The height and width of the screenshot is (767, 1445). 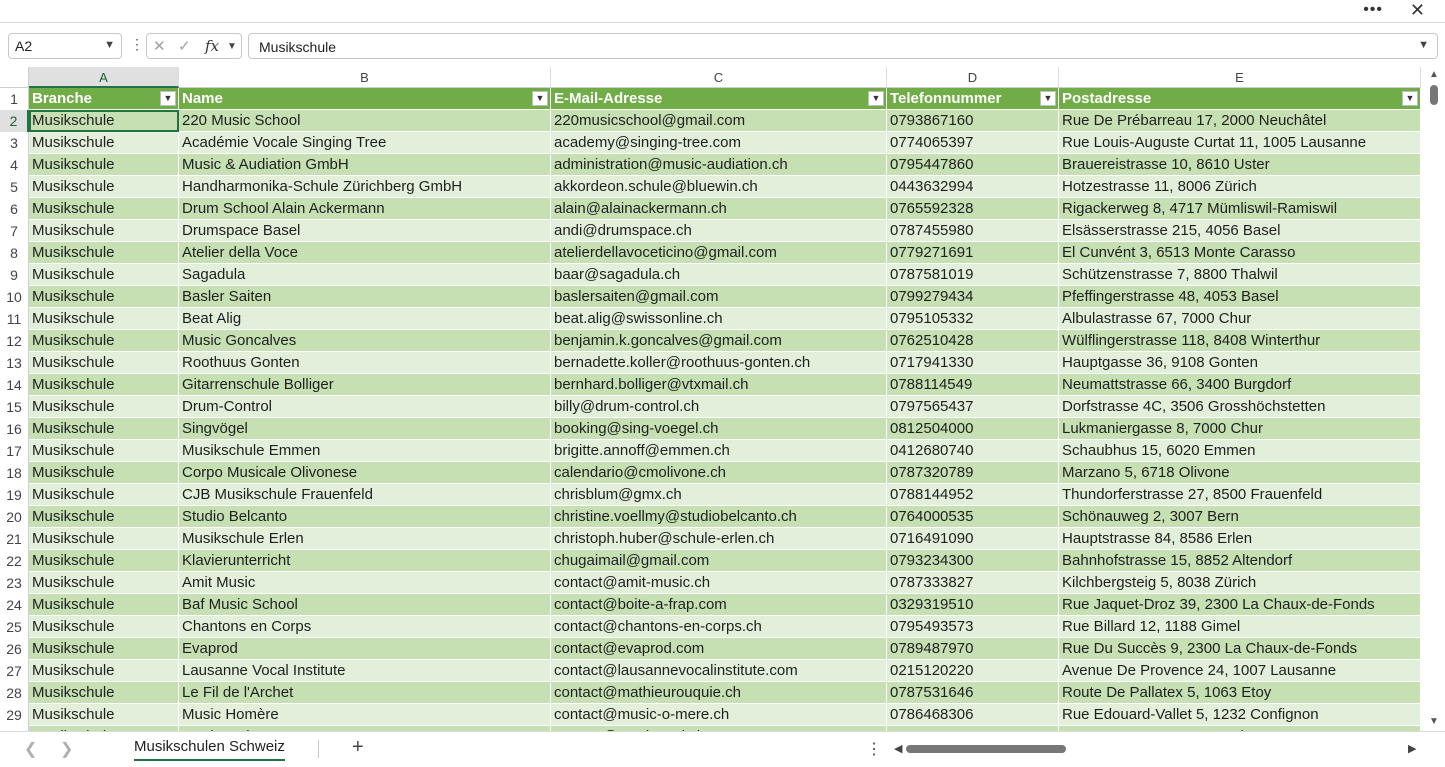 I want to click on table-cell: Académie Vocale Singing Tree, so click(x=365, y=143).